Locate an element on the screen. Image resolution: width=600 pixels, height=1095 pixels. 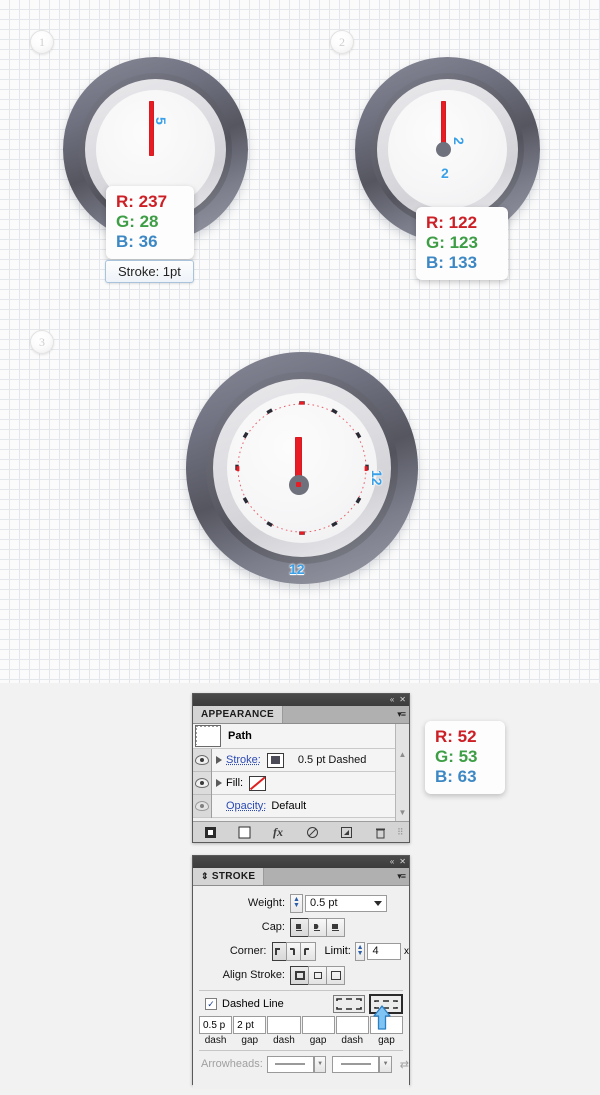
limit-input: 4 is located at coordinates (384, 951).